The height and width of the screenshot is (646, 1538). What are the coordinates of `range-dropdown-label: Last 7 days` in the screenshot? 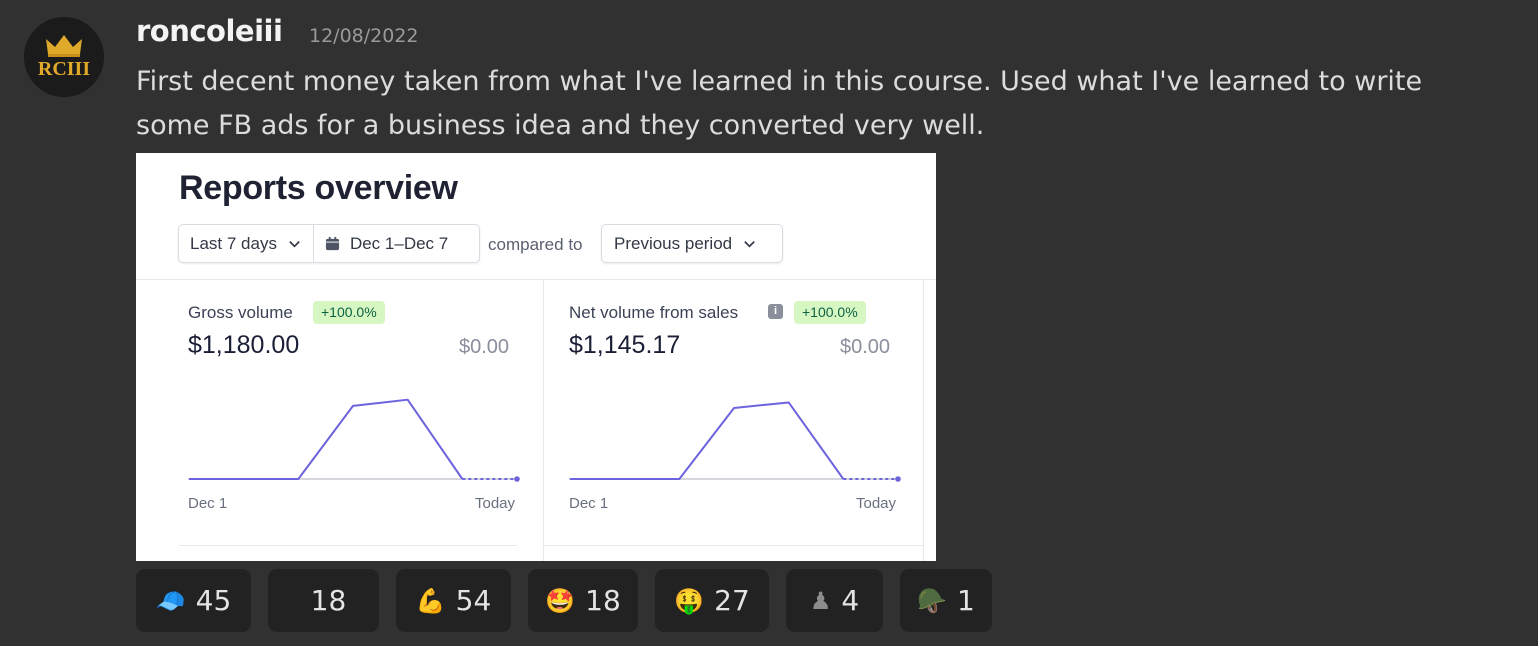 It's located at (233, 243).